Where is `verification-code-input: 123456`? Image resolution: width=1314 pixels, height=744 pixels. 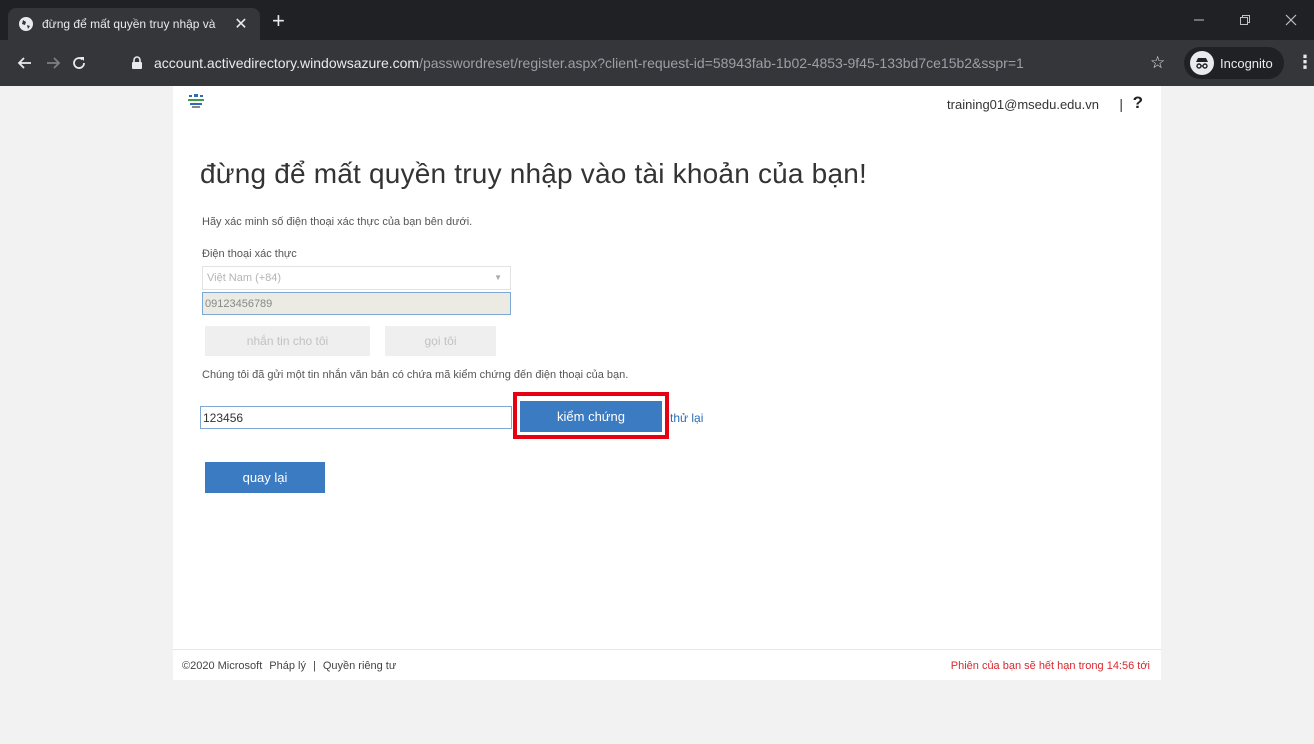 verification-code-input: 123456 is located at coordinates (356, 417).